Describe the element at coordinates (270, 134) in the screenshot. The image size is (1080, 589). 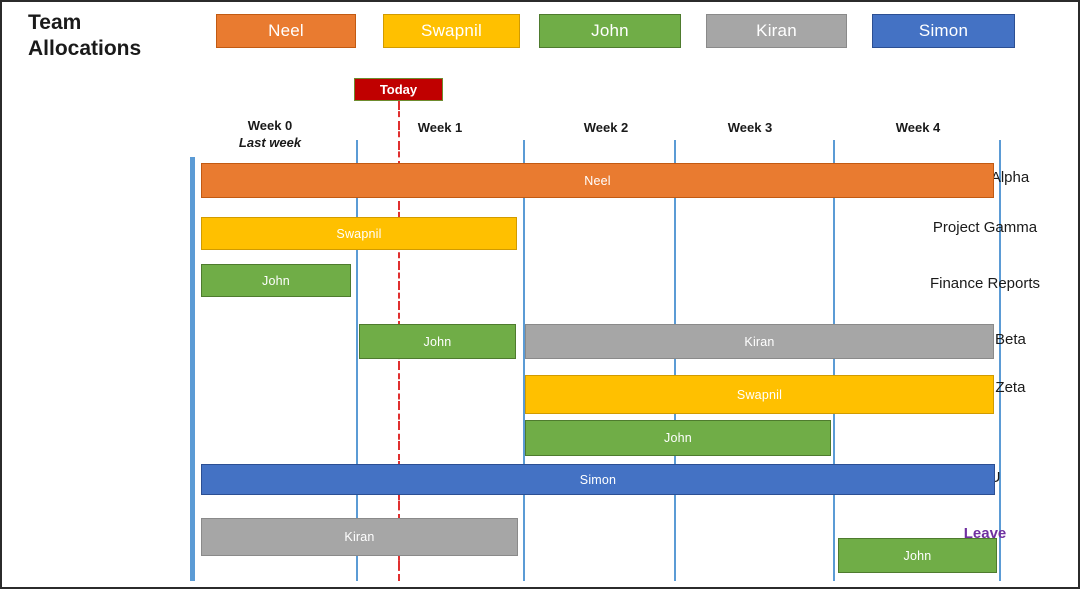
I see `week-label-0: Week 0 Last week` at that location.